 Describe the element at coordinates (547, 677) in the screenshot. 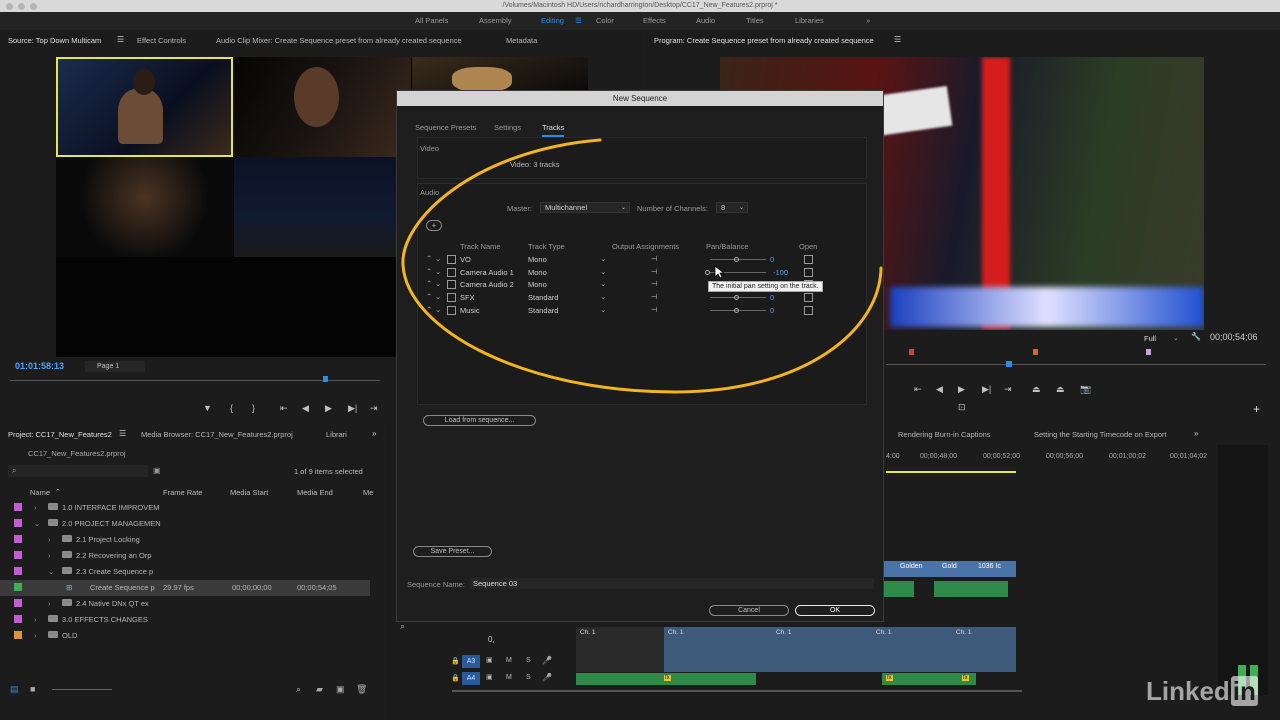

I see `voiceover-mic-a4-icon: 🎤` at that location.